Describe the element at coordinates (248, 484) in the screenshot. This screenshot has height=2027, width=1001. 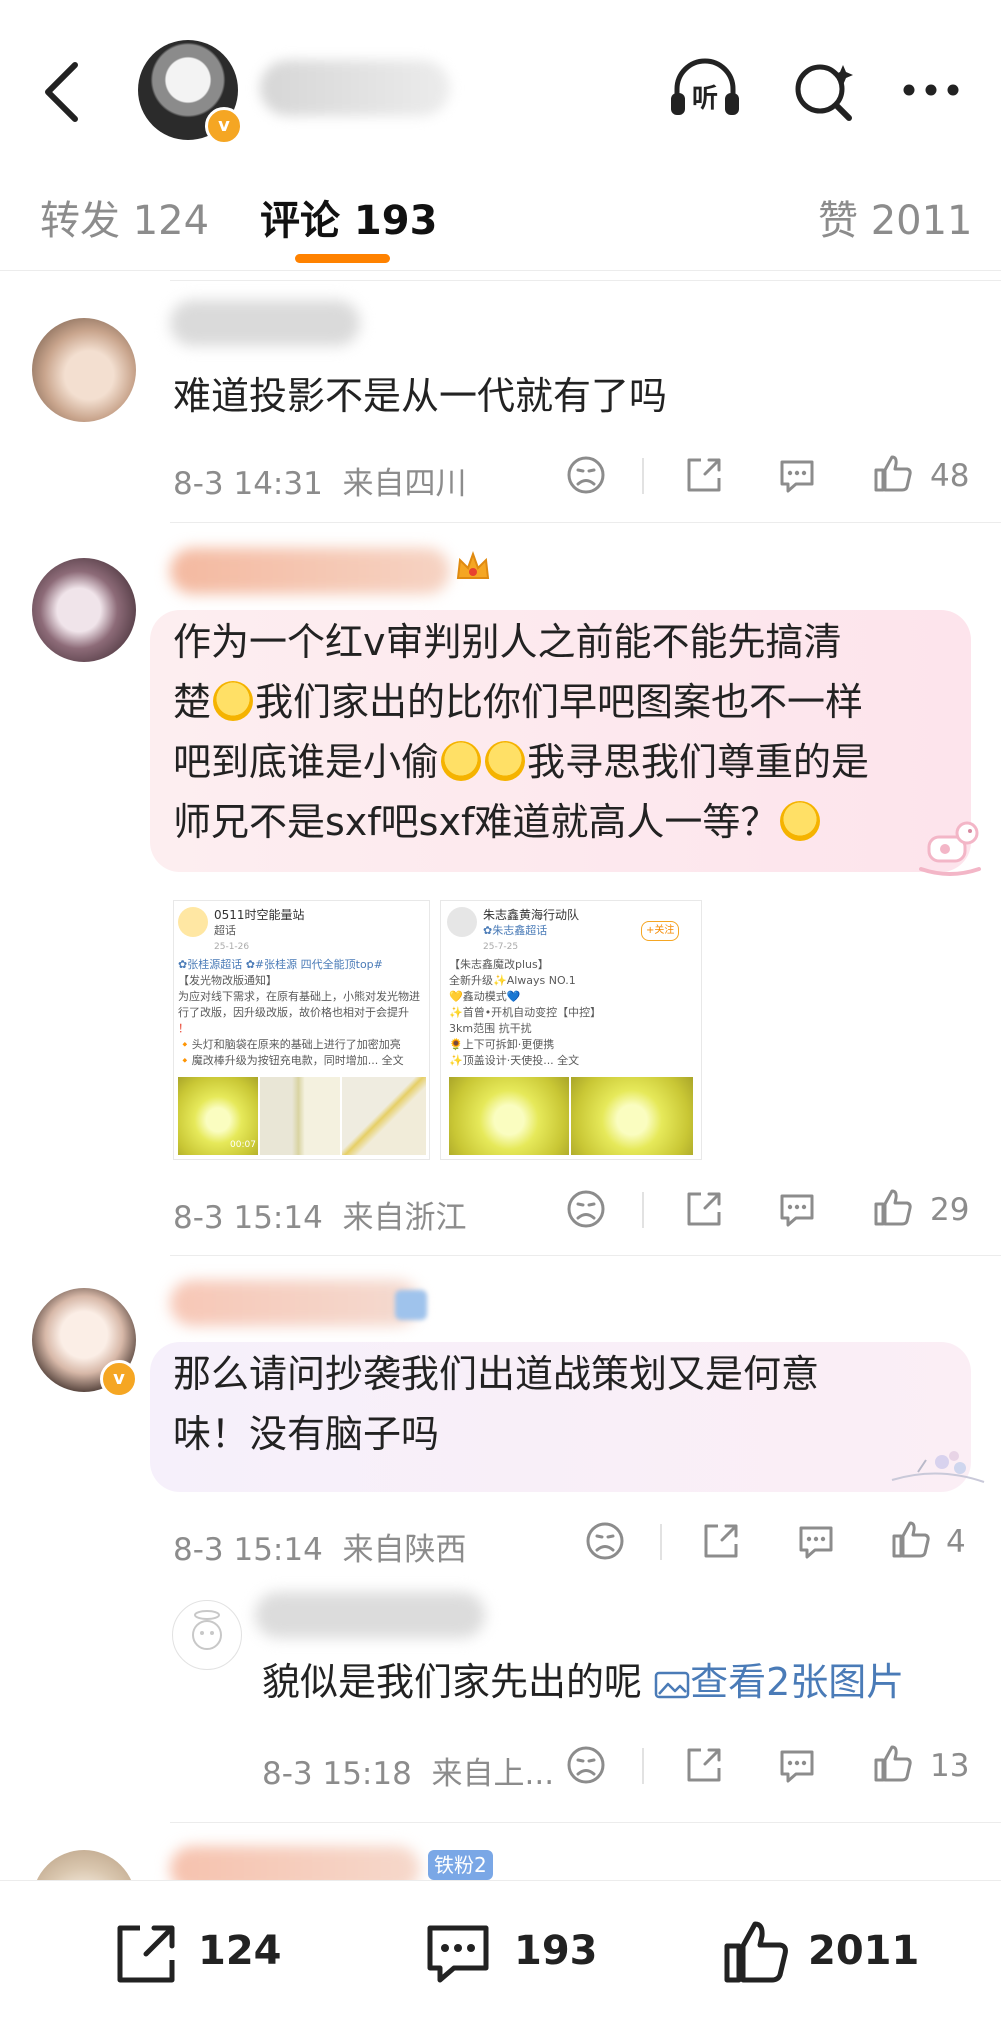
I see `comment-time: 8-3 14:31` at that location.